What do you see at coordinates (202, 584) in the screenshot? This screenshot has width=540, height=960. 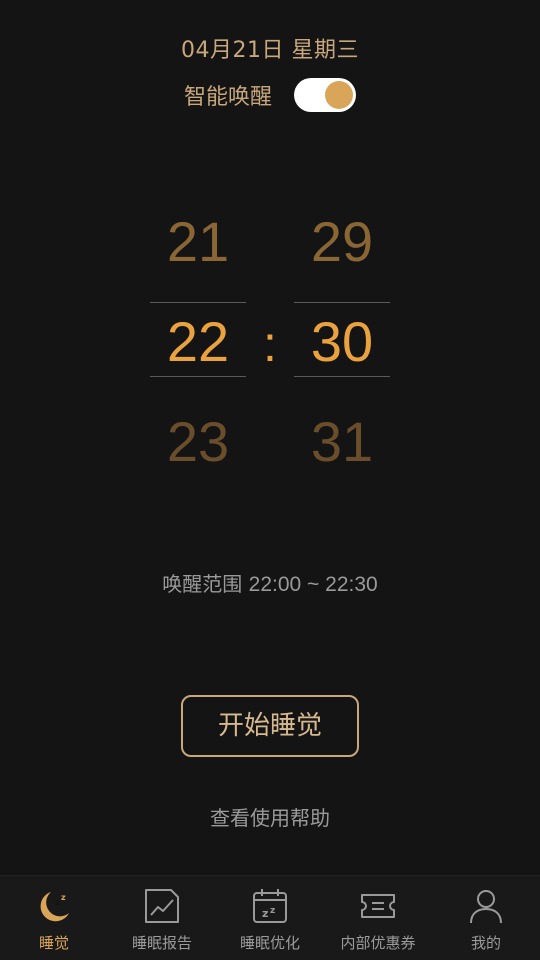 I see `wake-range-label: 唤醒范围` at bounding box center [202, 584].